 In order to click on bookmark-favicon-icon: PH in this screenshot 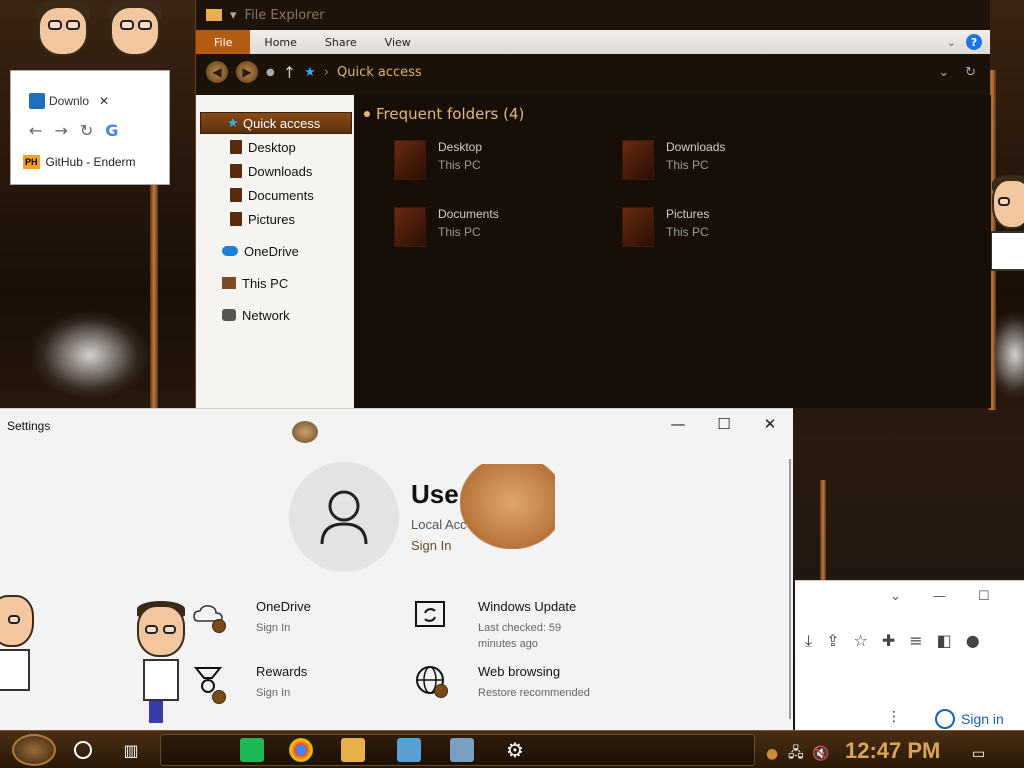, I will do `click(31, 162)`.